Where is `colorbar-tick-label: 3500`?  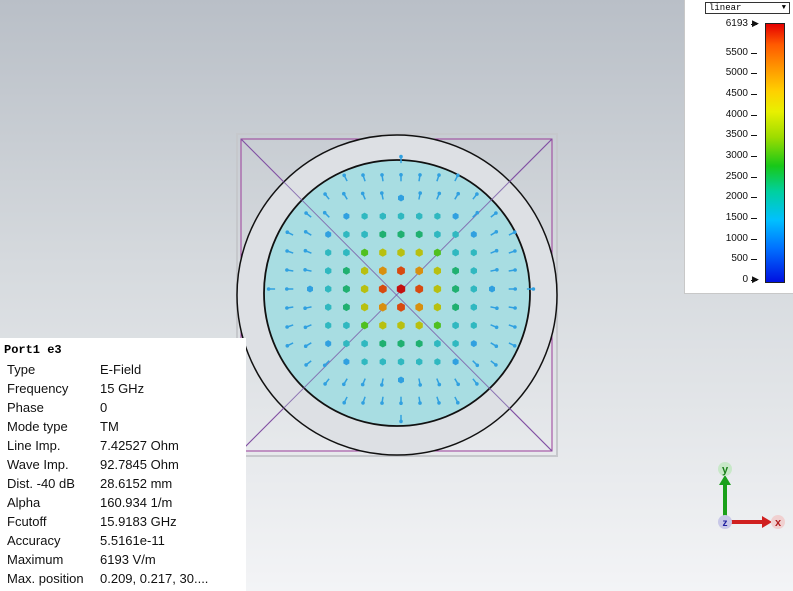
colorbar-tick-label: 3500 is located at coordinates (736, 135).